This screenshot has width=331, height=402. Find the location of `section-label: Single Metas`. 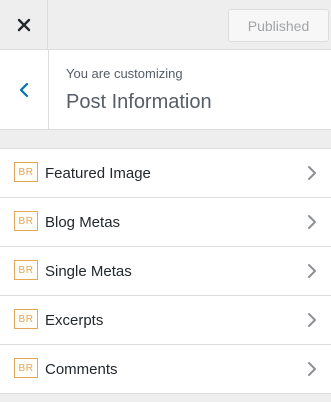

section-label: Single Metas is located at coordinates (88, 271).